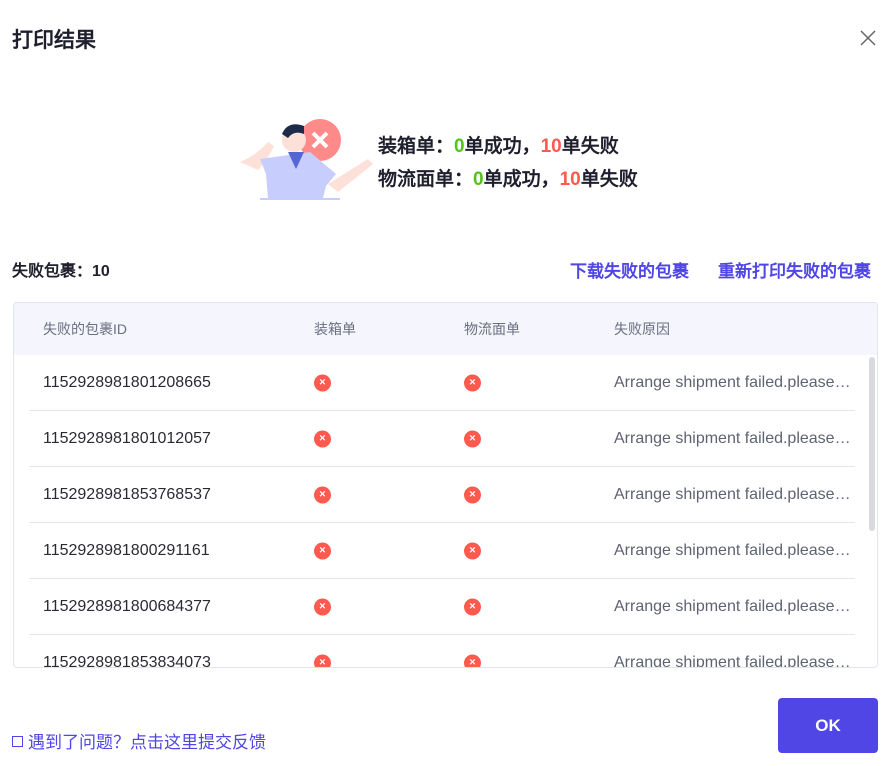  I want to click on header-reason: 失败原因, so click(642, 329).